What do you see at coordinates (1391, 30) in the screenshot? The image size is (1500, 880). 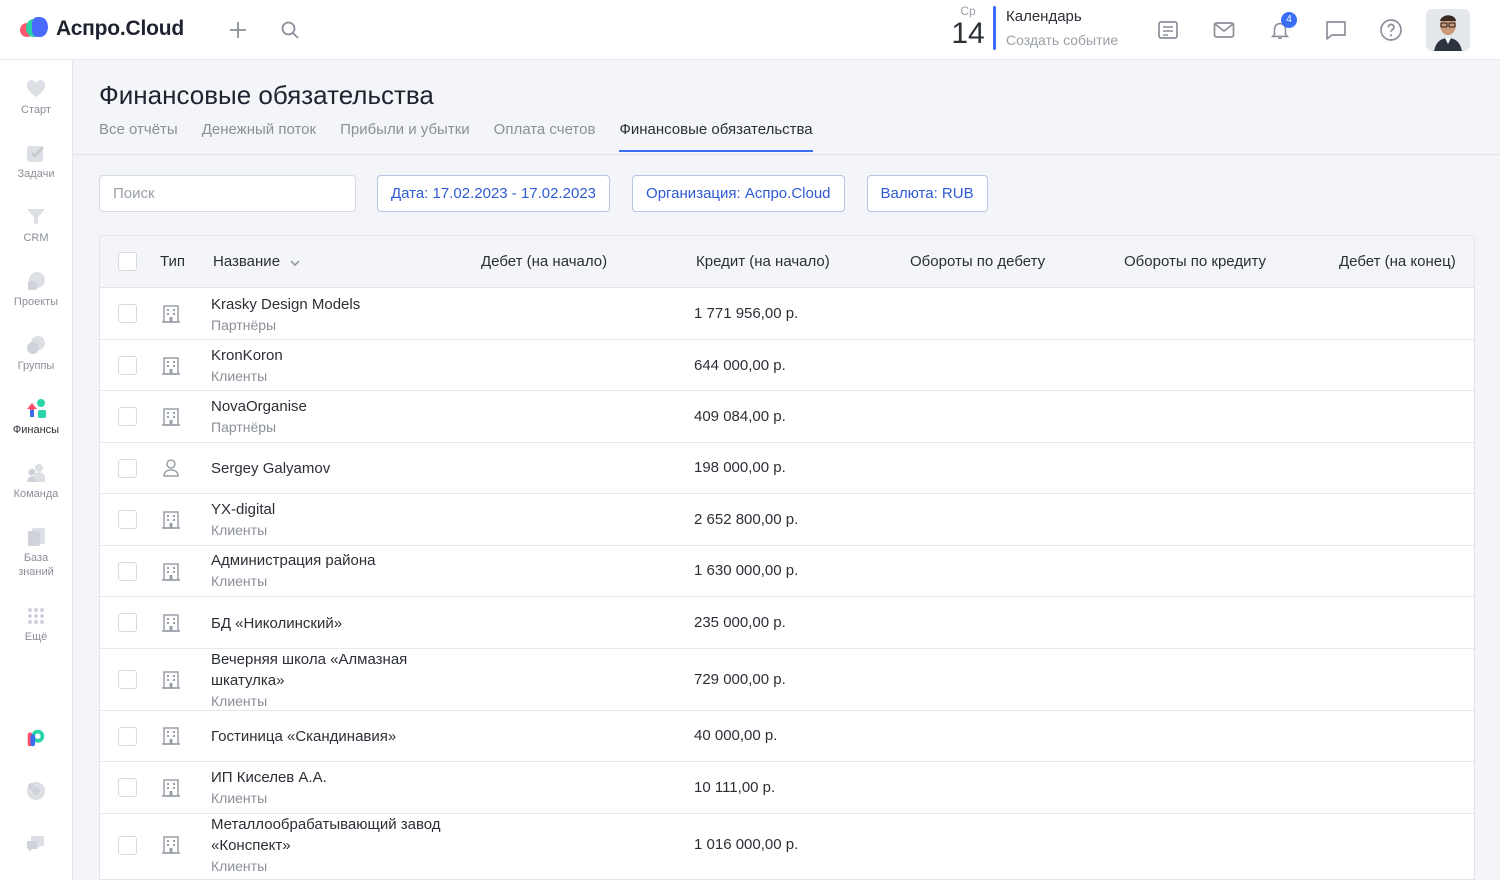 I see `help-icon` at bounding box center [1391, 30].